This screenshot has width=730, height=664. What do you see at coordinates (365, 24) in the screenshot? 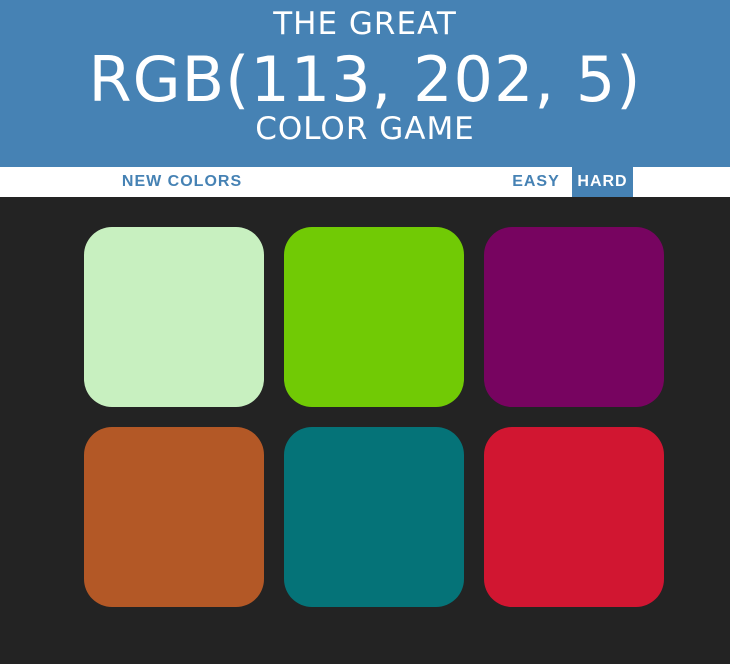
I see `title-the-great: THE GREAT` at bounding box center [365, 24].